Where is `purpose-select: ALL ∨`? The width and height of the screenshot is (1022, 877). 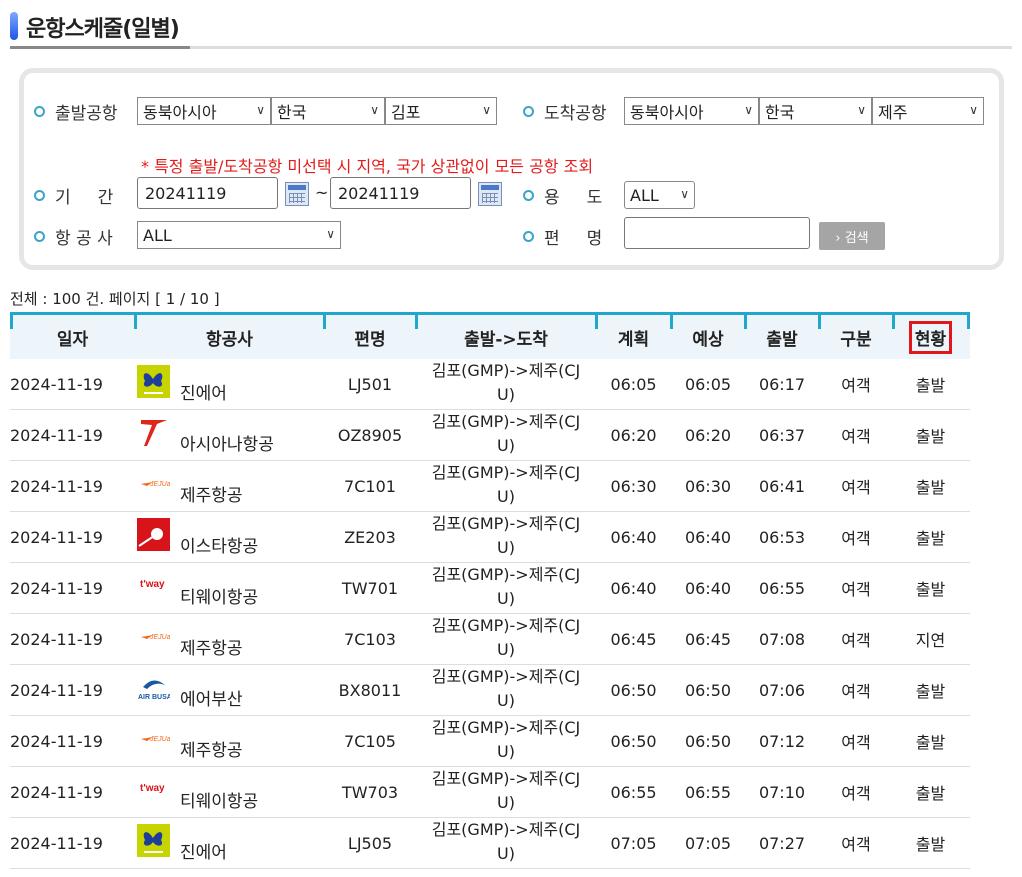 purpose-select: ALL ∨ is located at coordinates (659, 195).